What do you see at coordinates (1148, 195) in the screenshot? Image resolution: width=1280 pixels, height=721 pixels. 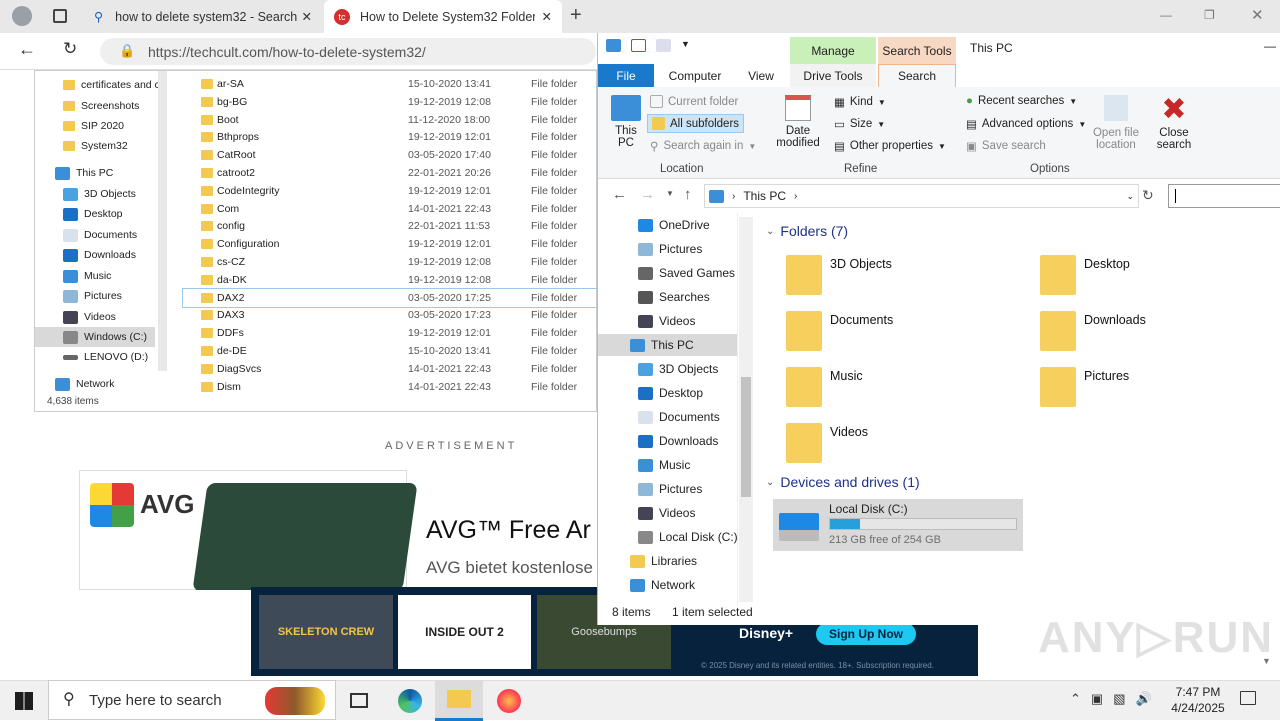 I see `refresh-icon: ↻` at bounding box center [1148, 195].